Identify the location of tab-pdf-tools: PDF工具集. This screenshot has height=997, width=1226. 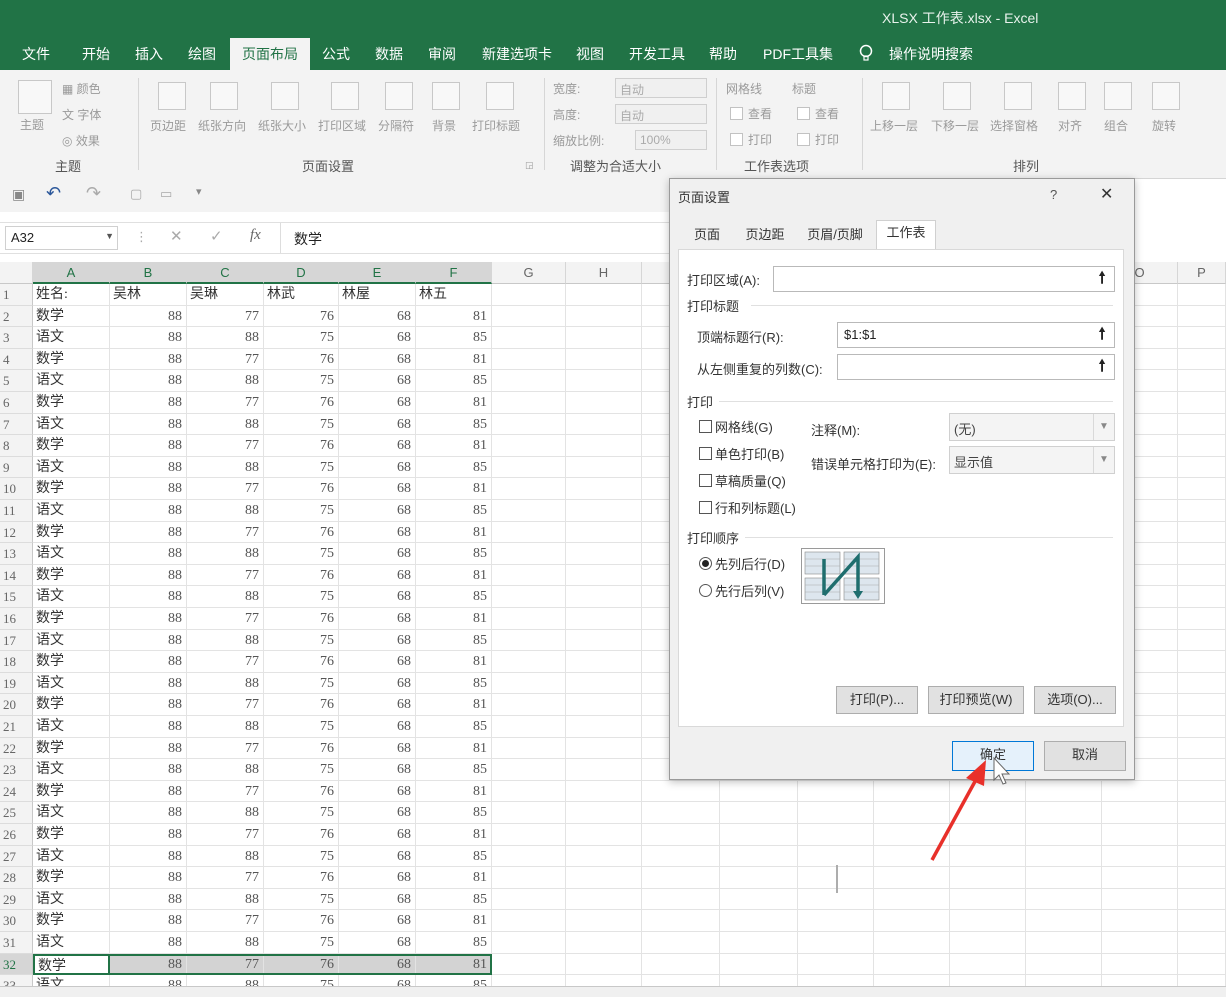
(798, 54).